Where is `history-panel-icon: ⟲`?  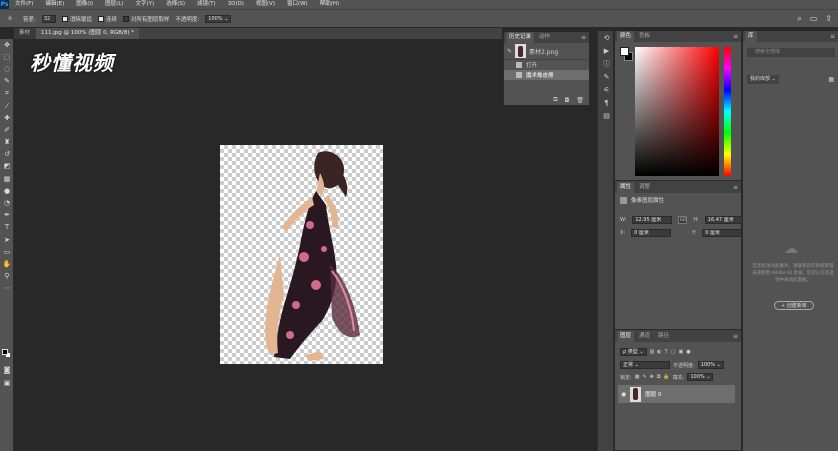 history-panel-icon: ⟲ is located at coordinates (606, 37).